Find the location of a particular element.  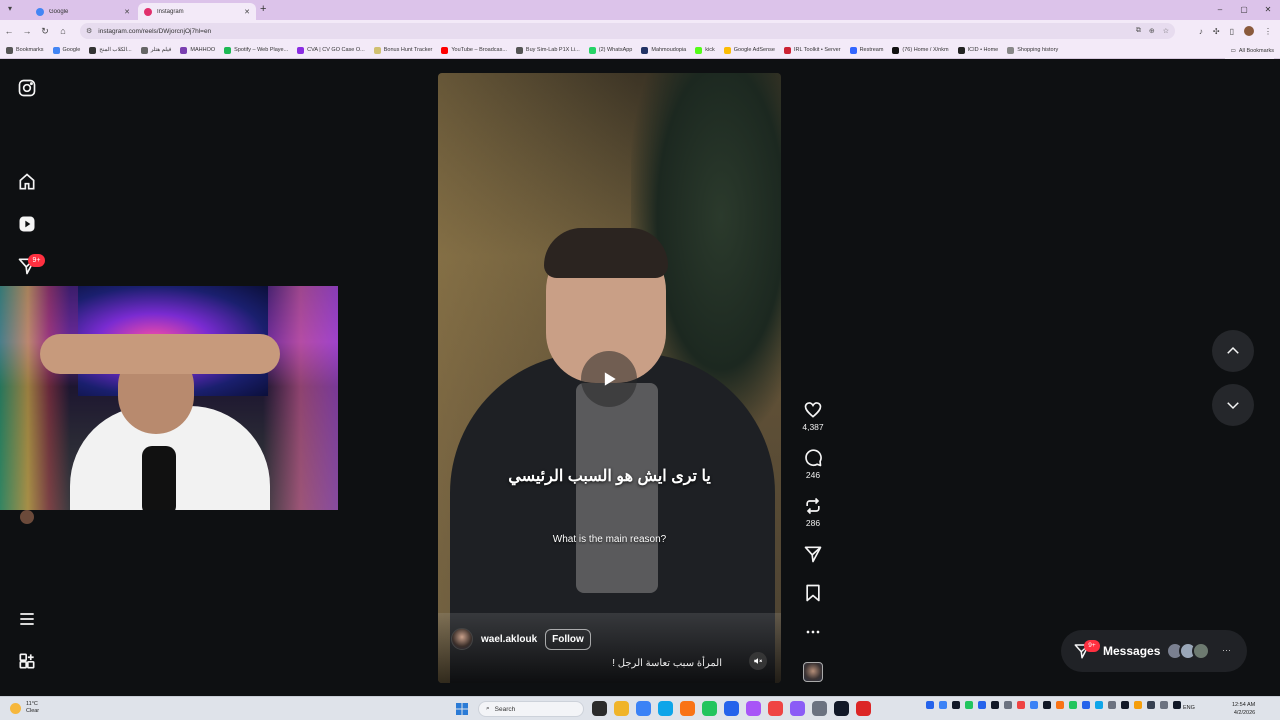

also-from-meta-icon is located at coordinates (27, 661).